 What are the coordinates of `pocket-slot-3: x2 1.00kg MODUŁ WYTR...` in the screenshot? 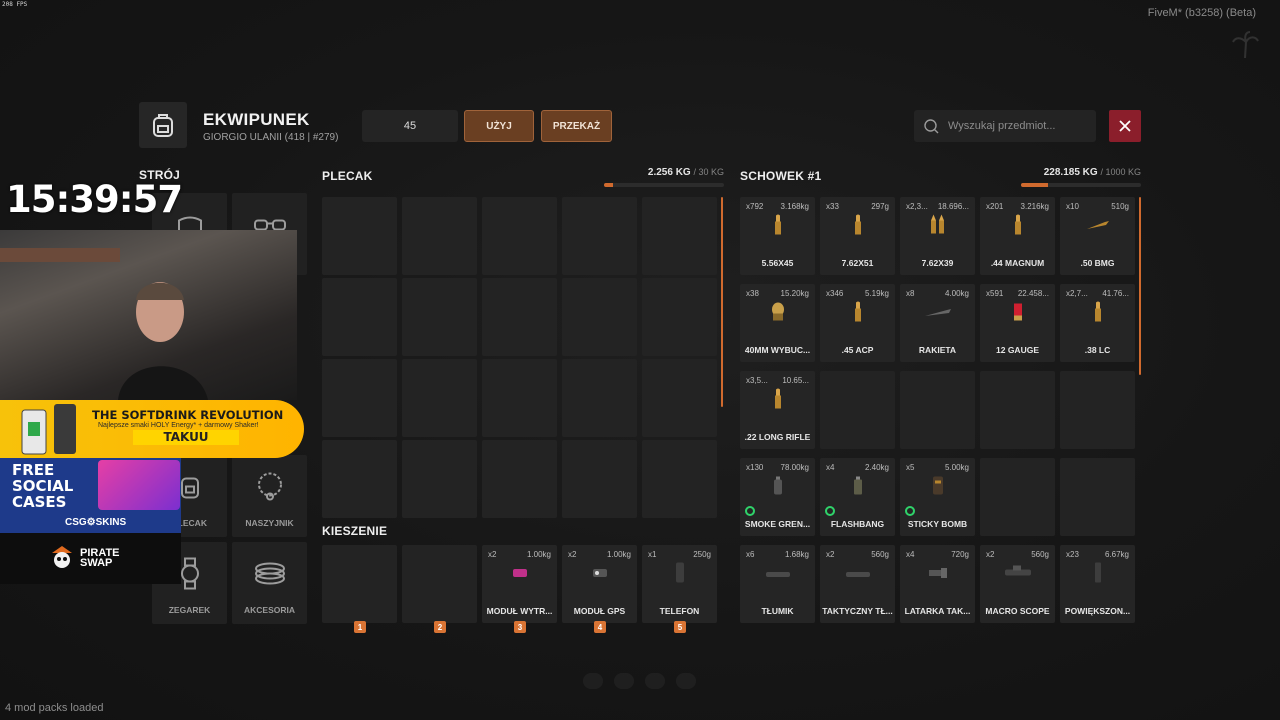 It's located at (519, 584).